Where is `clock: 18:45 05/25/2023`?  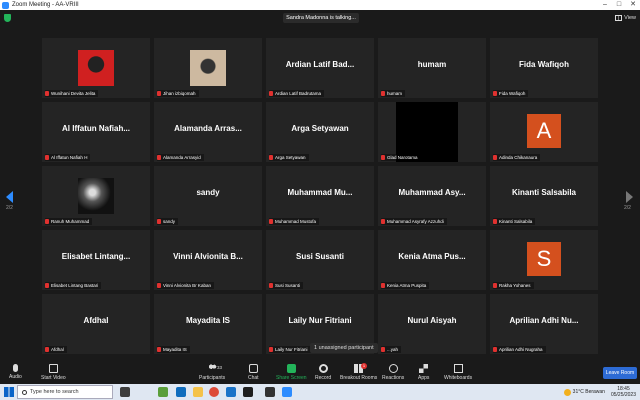 clock: 18:45 05/25/2023 is located at coordinates (623, 392).